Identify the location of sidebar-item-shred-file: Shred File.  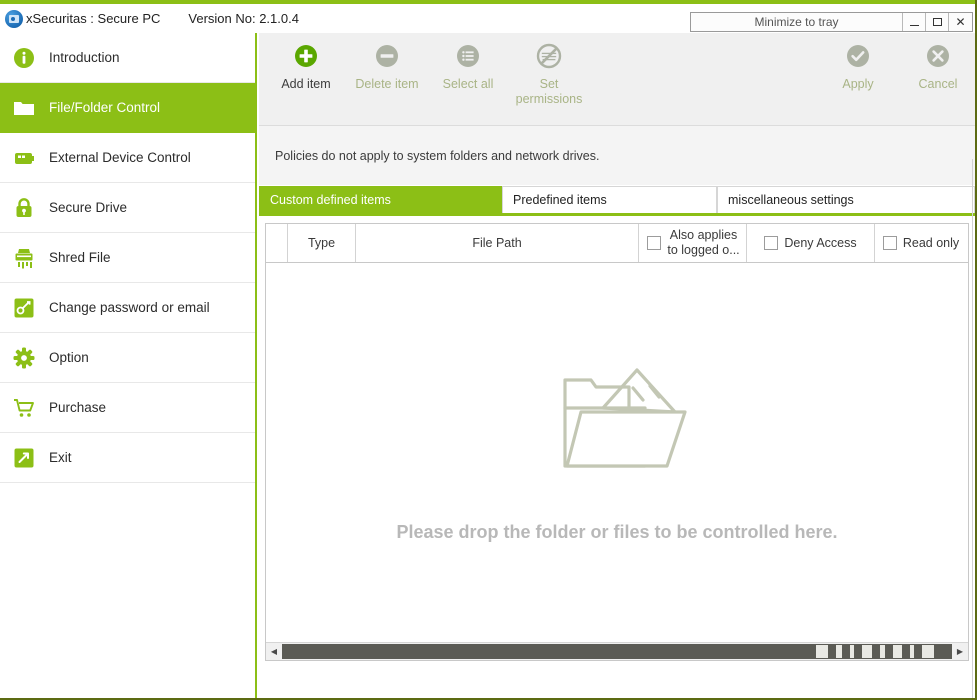
(127, 258).